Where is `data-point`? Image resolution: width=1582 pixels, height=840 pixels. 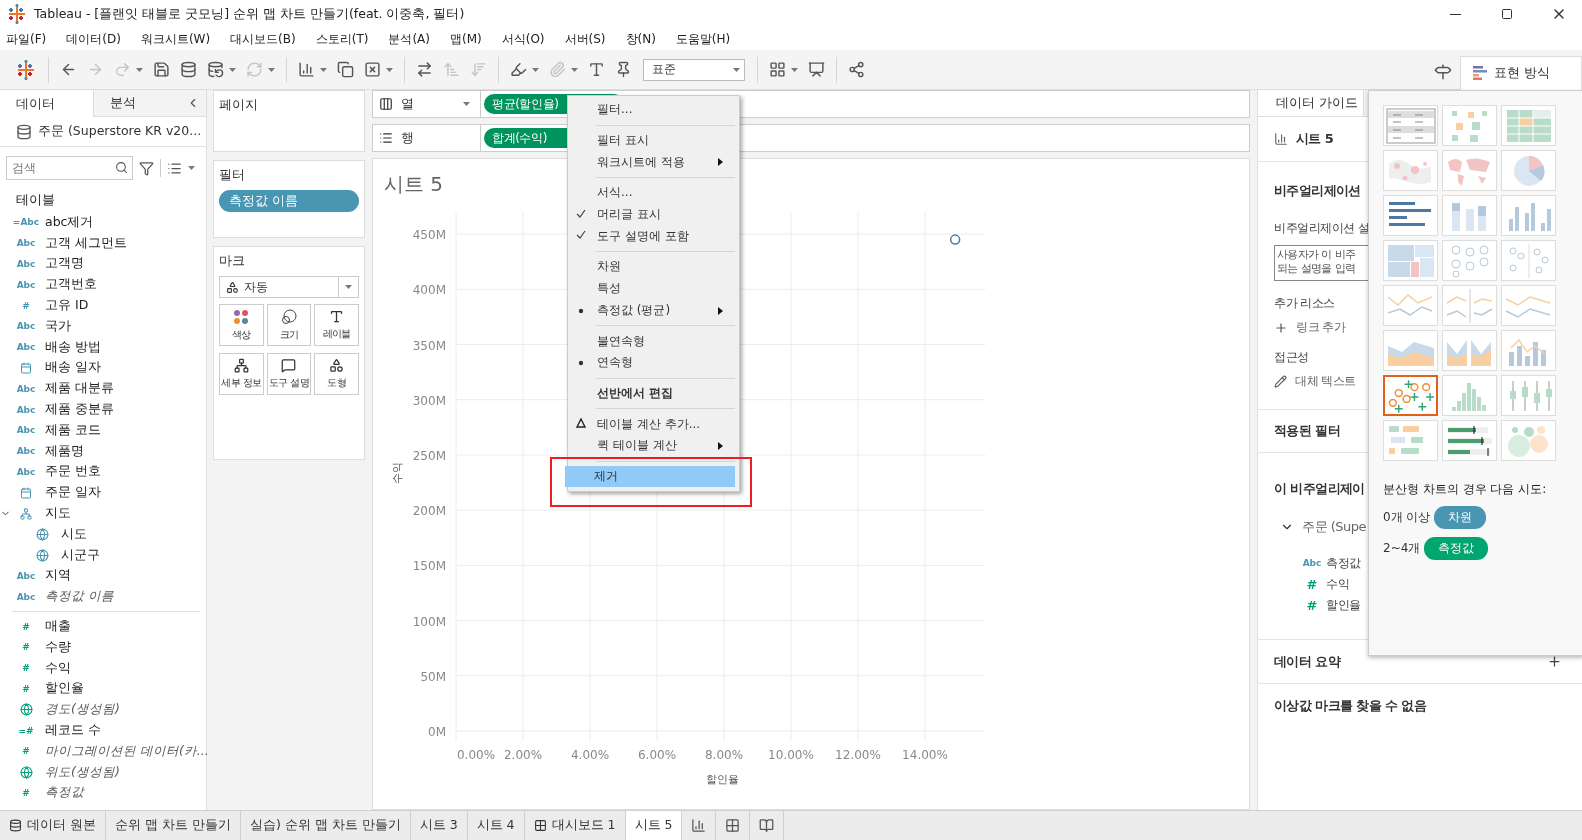
data-point is located at coordinates (955, 239).